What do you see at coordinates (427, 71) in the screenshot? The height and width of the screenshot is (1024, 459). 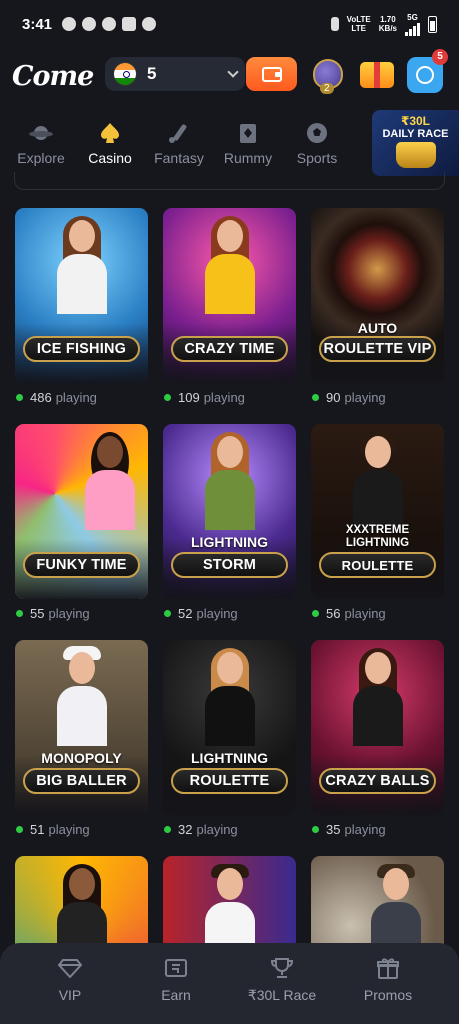 I see `support-chat-button: 5` at bounding box center [427, 71].